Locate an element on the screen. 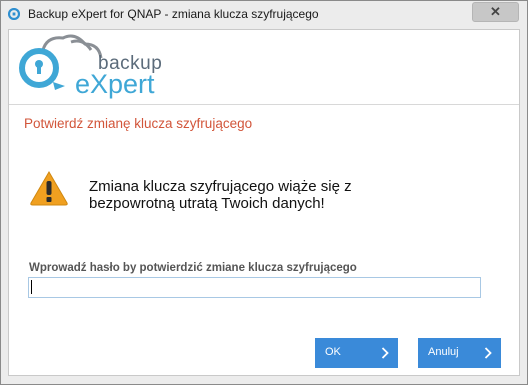  warning-triangle-icon is located at coordinates (49, 188).